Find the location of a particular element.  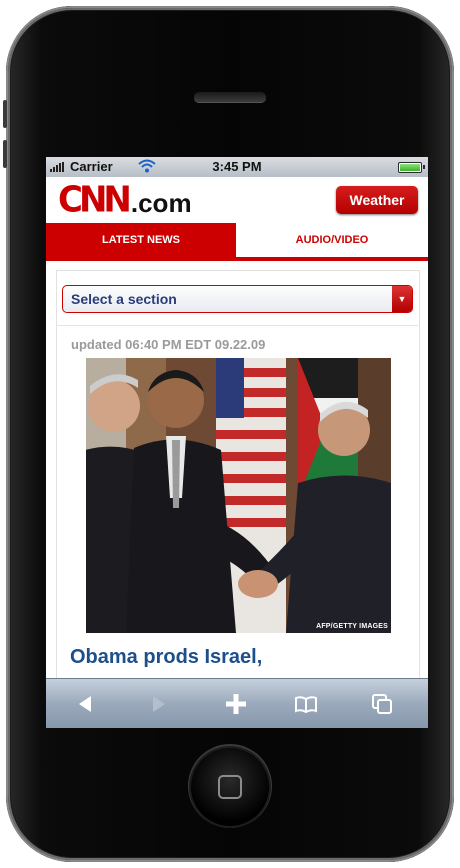

home-button is located at coordinates (230, 787).